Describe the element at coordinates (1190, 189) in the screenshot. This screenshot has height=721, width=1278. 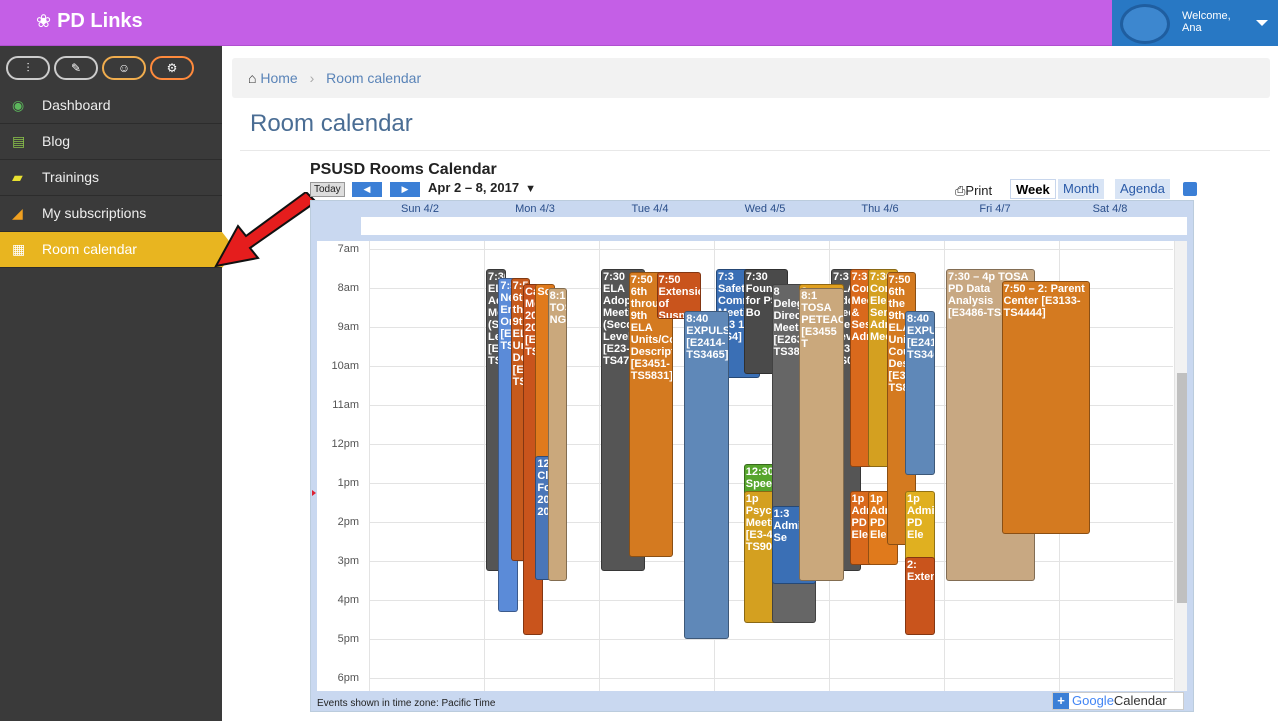
I see `view-dropdown-icon` at that location.